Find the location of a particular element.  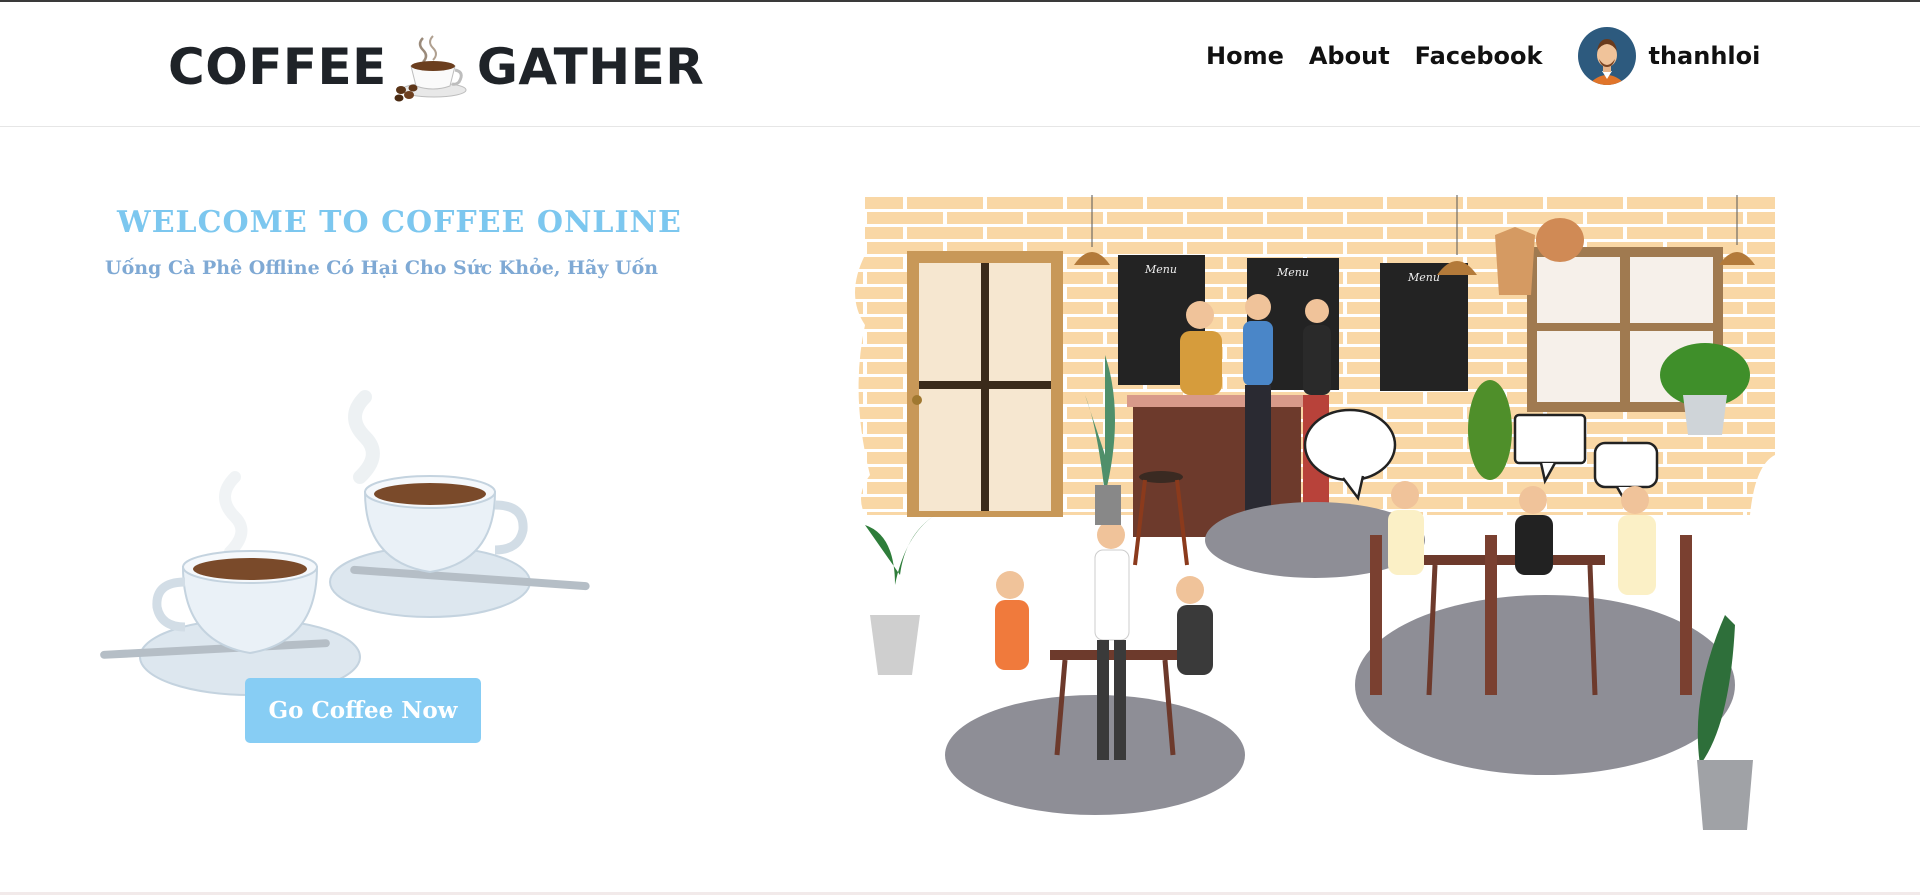

steam-icon is located at coordinates (299, 474).